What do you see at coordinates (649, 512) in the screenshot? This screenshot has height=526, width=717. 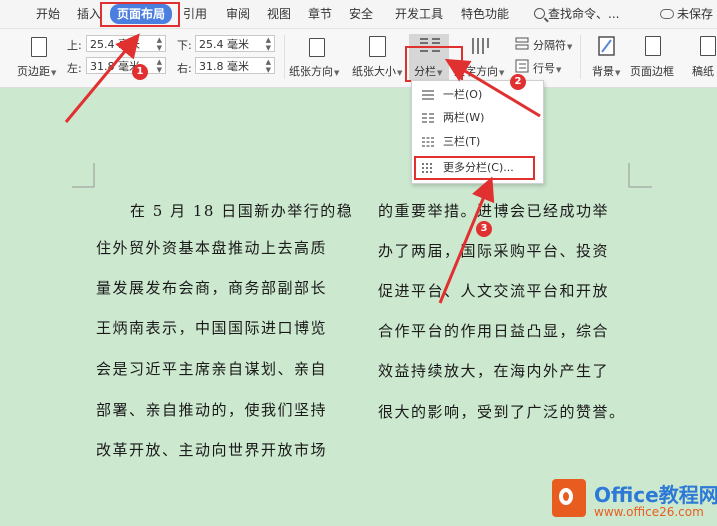 I see `logo-url-text: www.office26.com` at bounding box center [649, 512].